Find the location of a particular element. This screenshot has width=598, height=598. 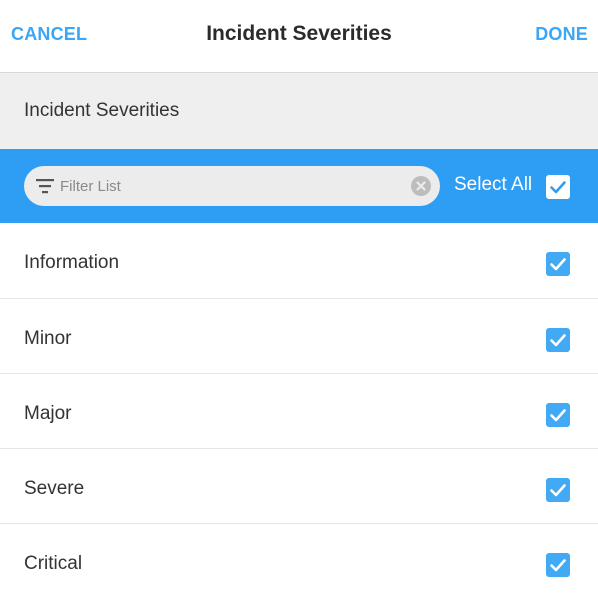

list-item-label: Minor is located at coordinates (48, 338).